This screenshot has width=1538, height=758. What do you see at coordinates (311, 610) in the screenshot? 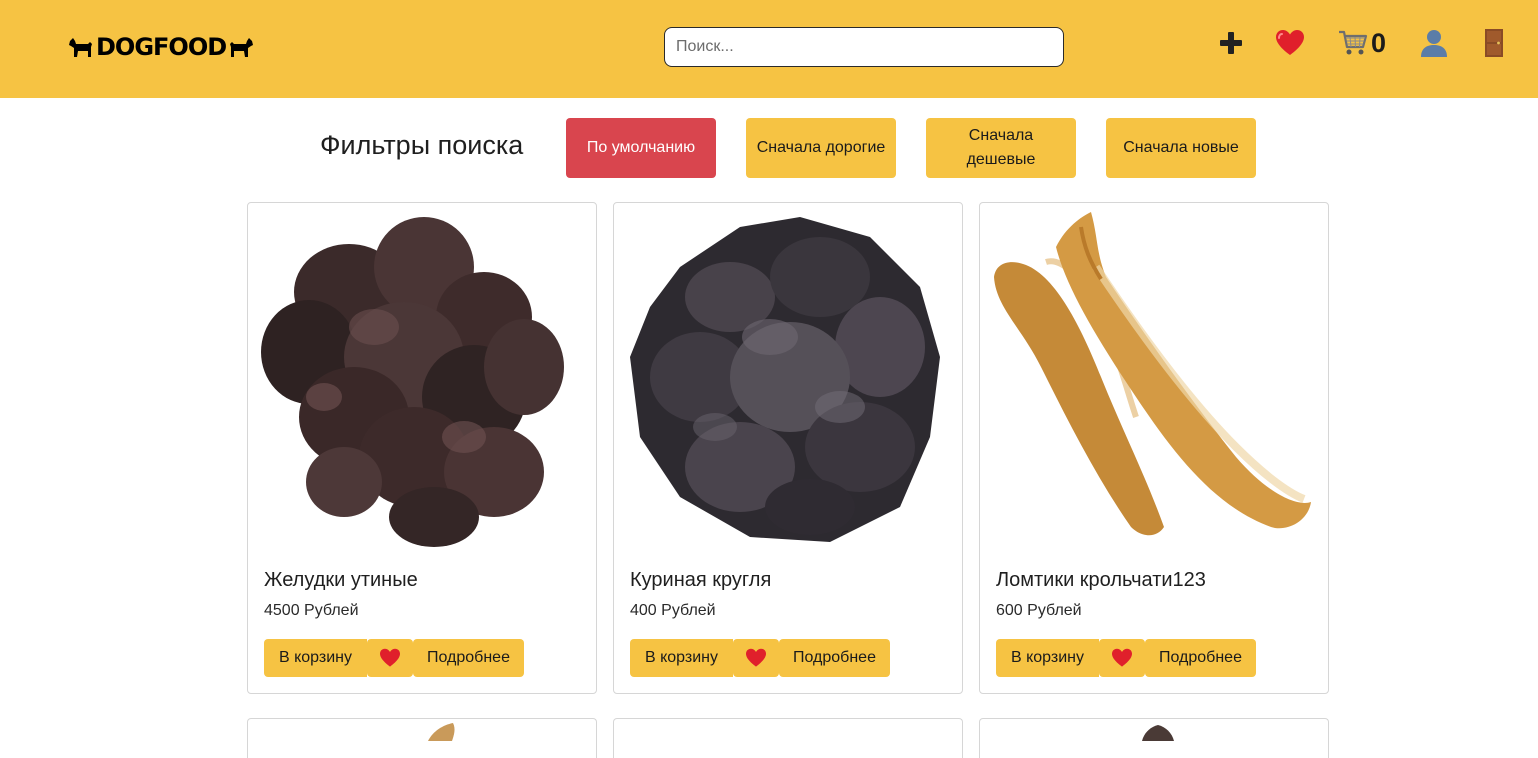
I see `product-price: 4500 Рублей` at bounding box center [311, 610].